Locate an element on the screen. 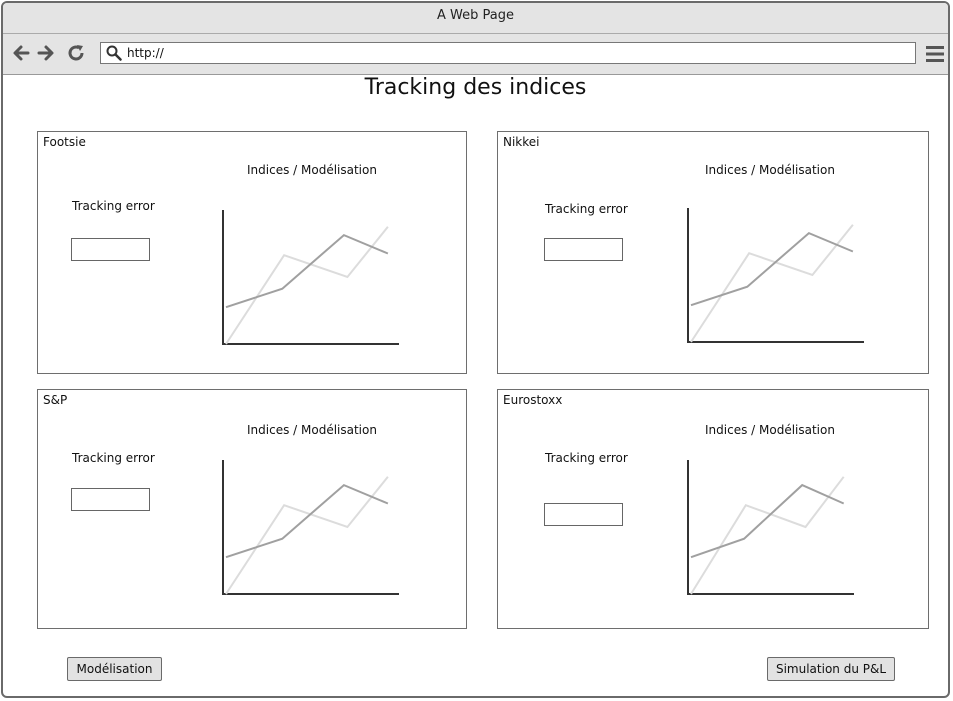 This screenshot has width=953, height=701. search-icon is located at coordinates (114, 53).